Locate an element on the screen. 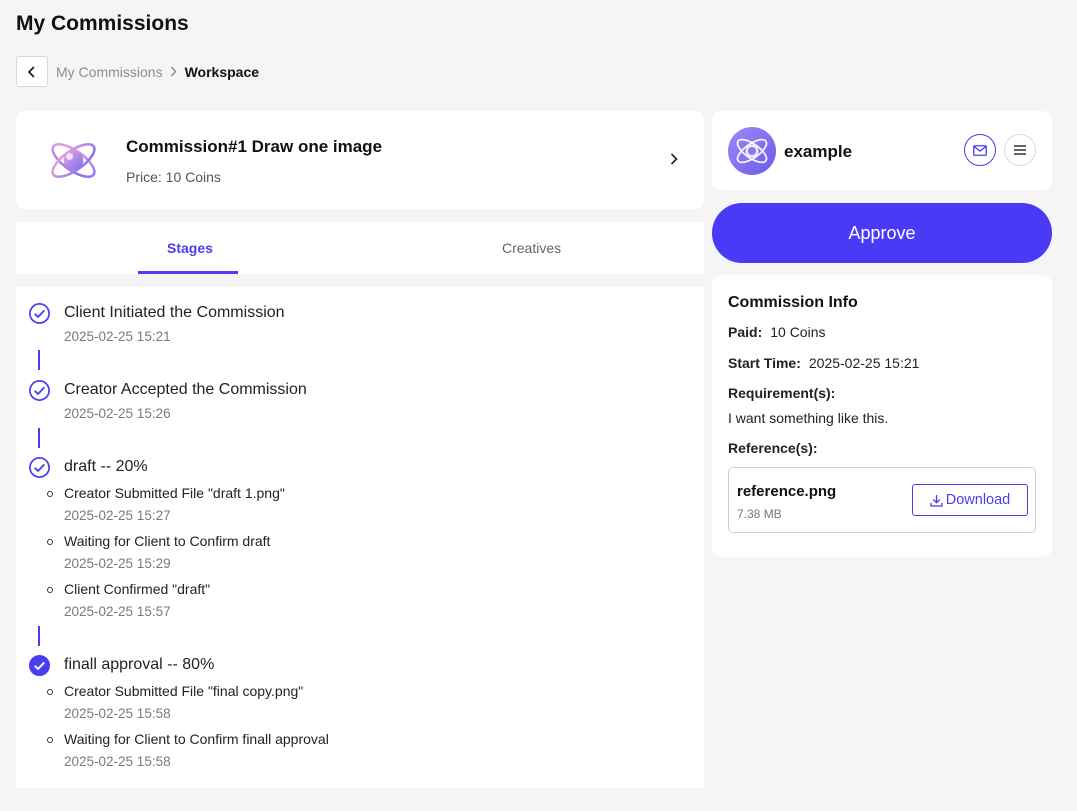 This screenshot has width=1077, height=811. chevron-left-icon is located at coordinates (31, 71).